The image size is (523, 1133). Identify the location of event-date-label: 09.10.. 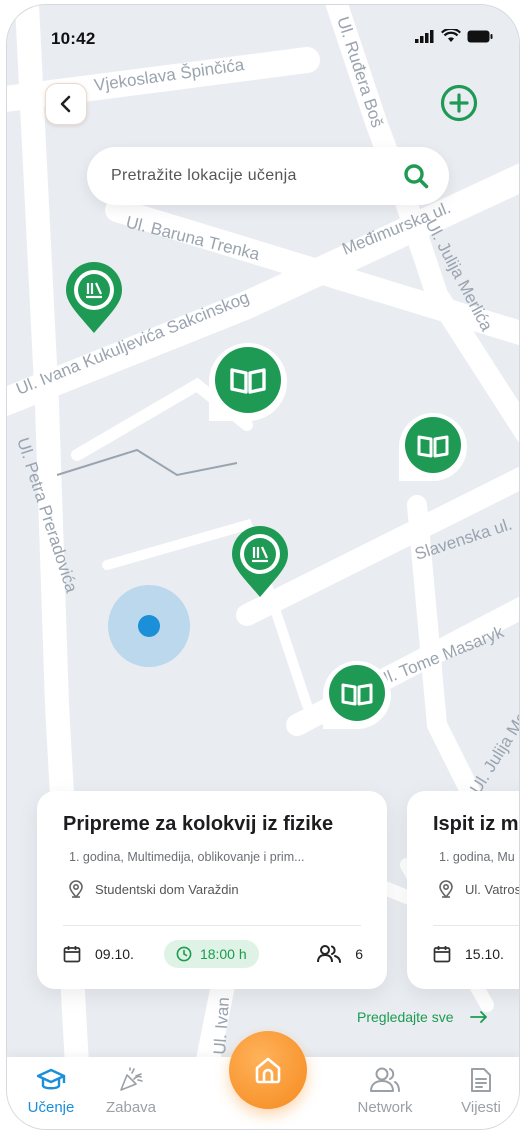
(114, 954).